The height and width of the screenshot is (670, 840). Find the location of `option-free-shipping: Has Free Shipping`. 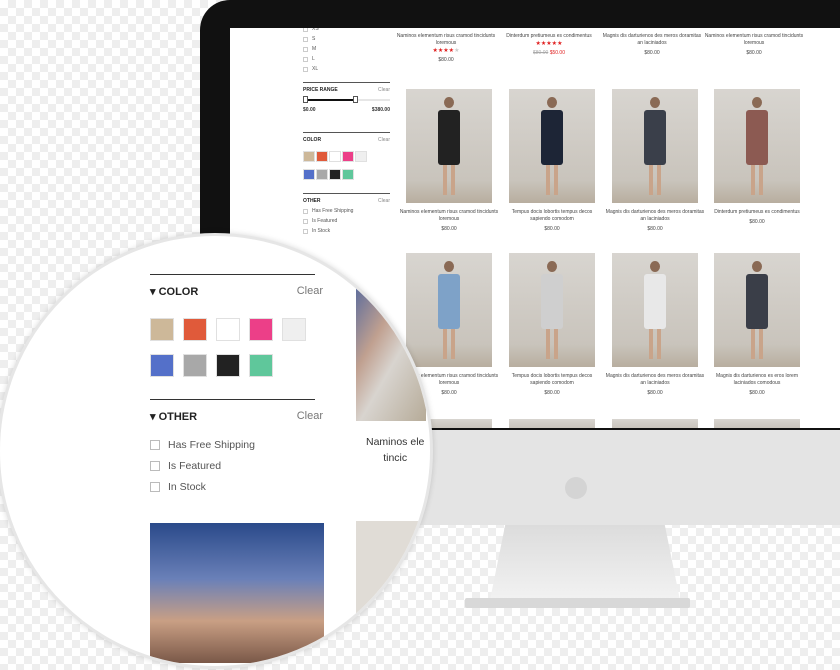

option-free-shipping: Has Free Shipping is located at coordinates (202, 445).